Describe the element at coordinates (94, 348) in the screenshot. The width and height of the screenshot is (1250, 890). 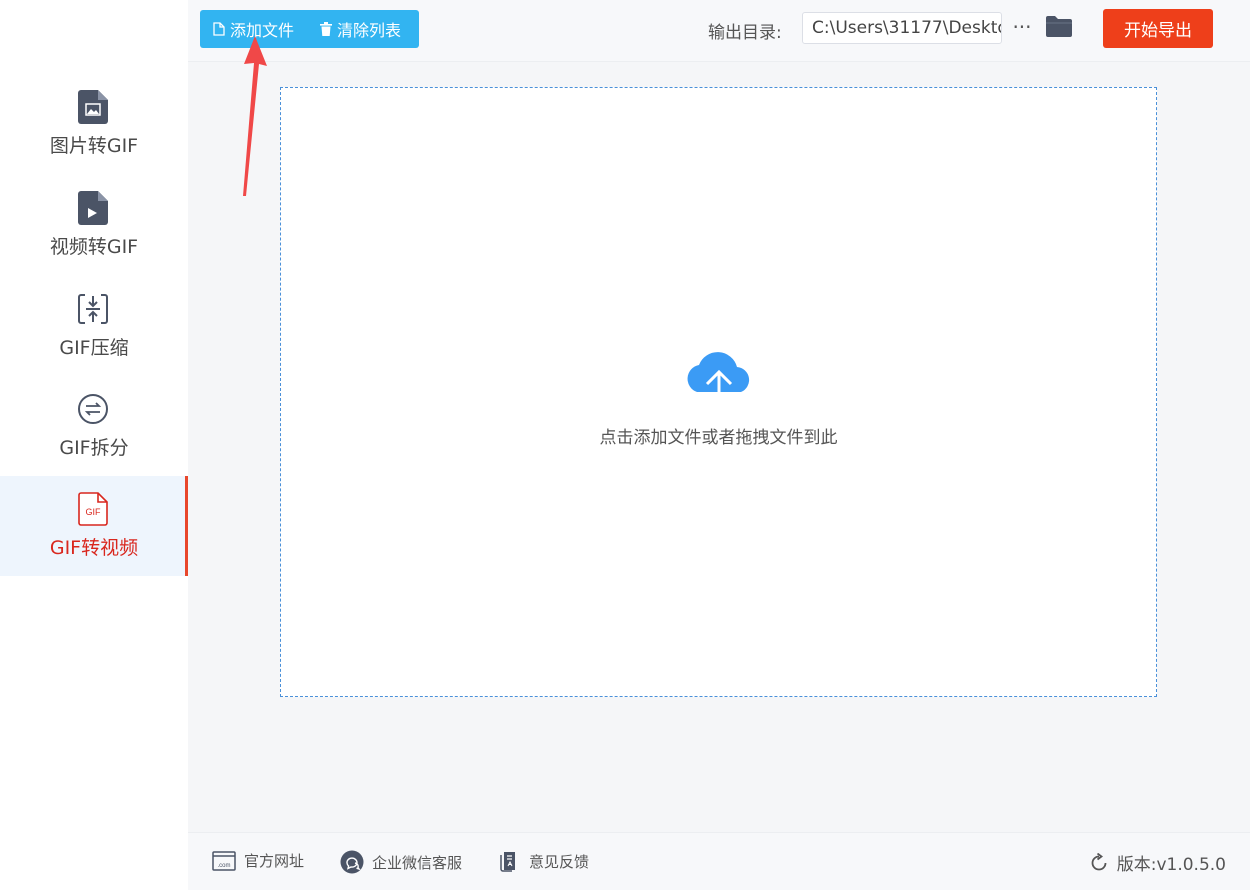
I see `sidebar-item-label: GIF压缩` at that location.